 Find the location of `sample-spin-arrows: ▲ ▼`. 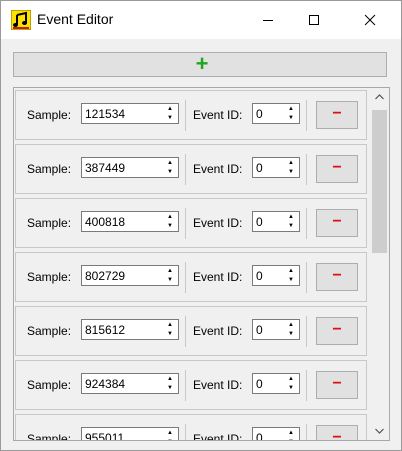

sample-spin-arrows: ▲ ▼ is located at coordinates (170, 221).